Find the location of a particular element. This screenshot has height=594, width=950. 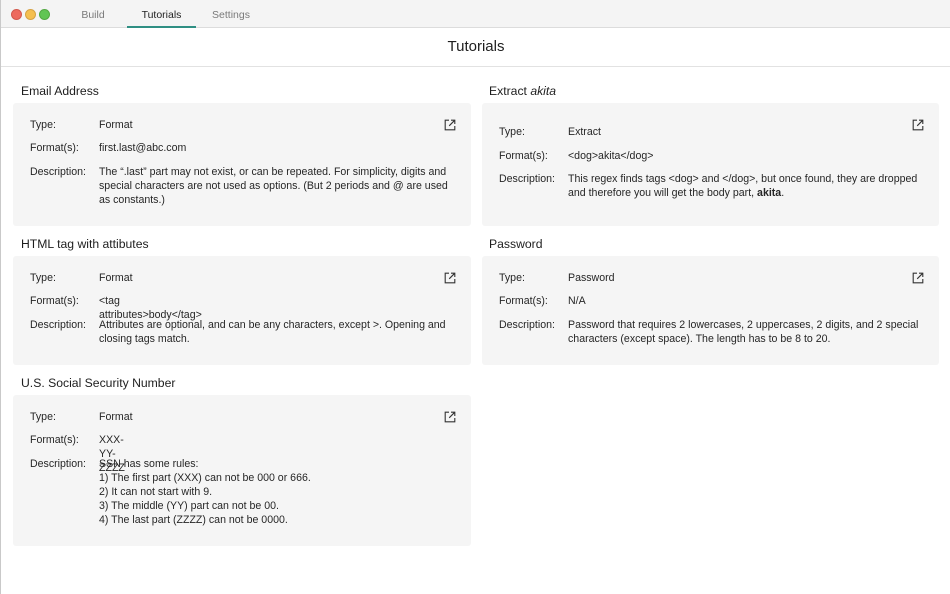

description-line: 3) The middle (YY) part can not be 00. is located at coordinates (189, 506).